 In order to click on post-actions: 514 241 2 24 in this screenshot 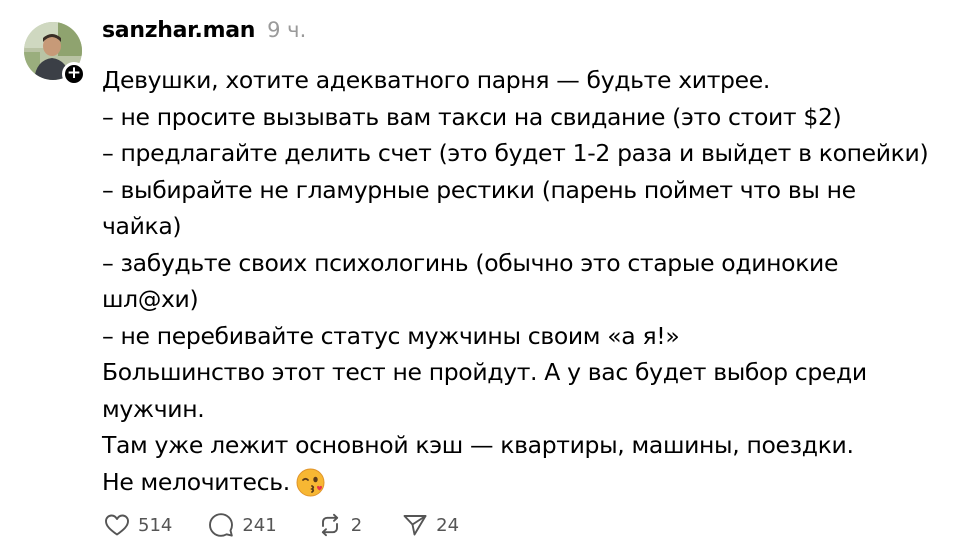, I will do `click(281, 525)`.